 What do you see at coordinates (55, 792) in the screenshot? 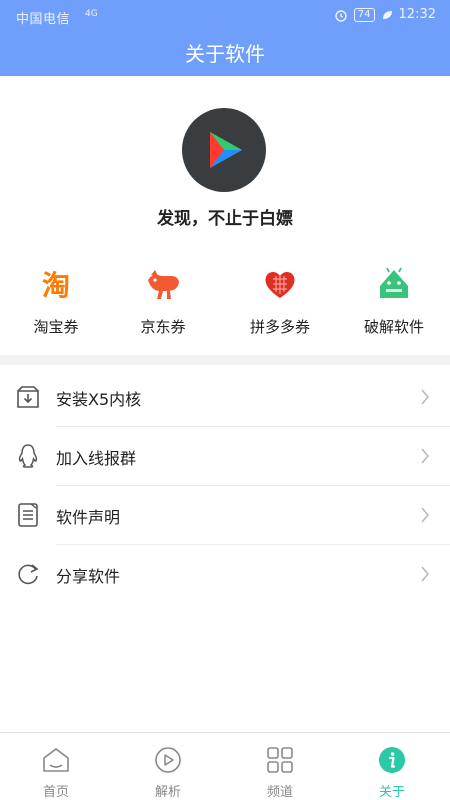
I see `tab-label: 首页` at bounding box center [55, 792].